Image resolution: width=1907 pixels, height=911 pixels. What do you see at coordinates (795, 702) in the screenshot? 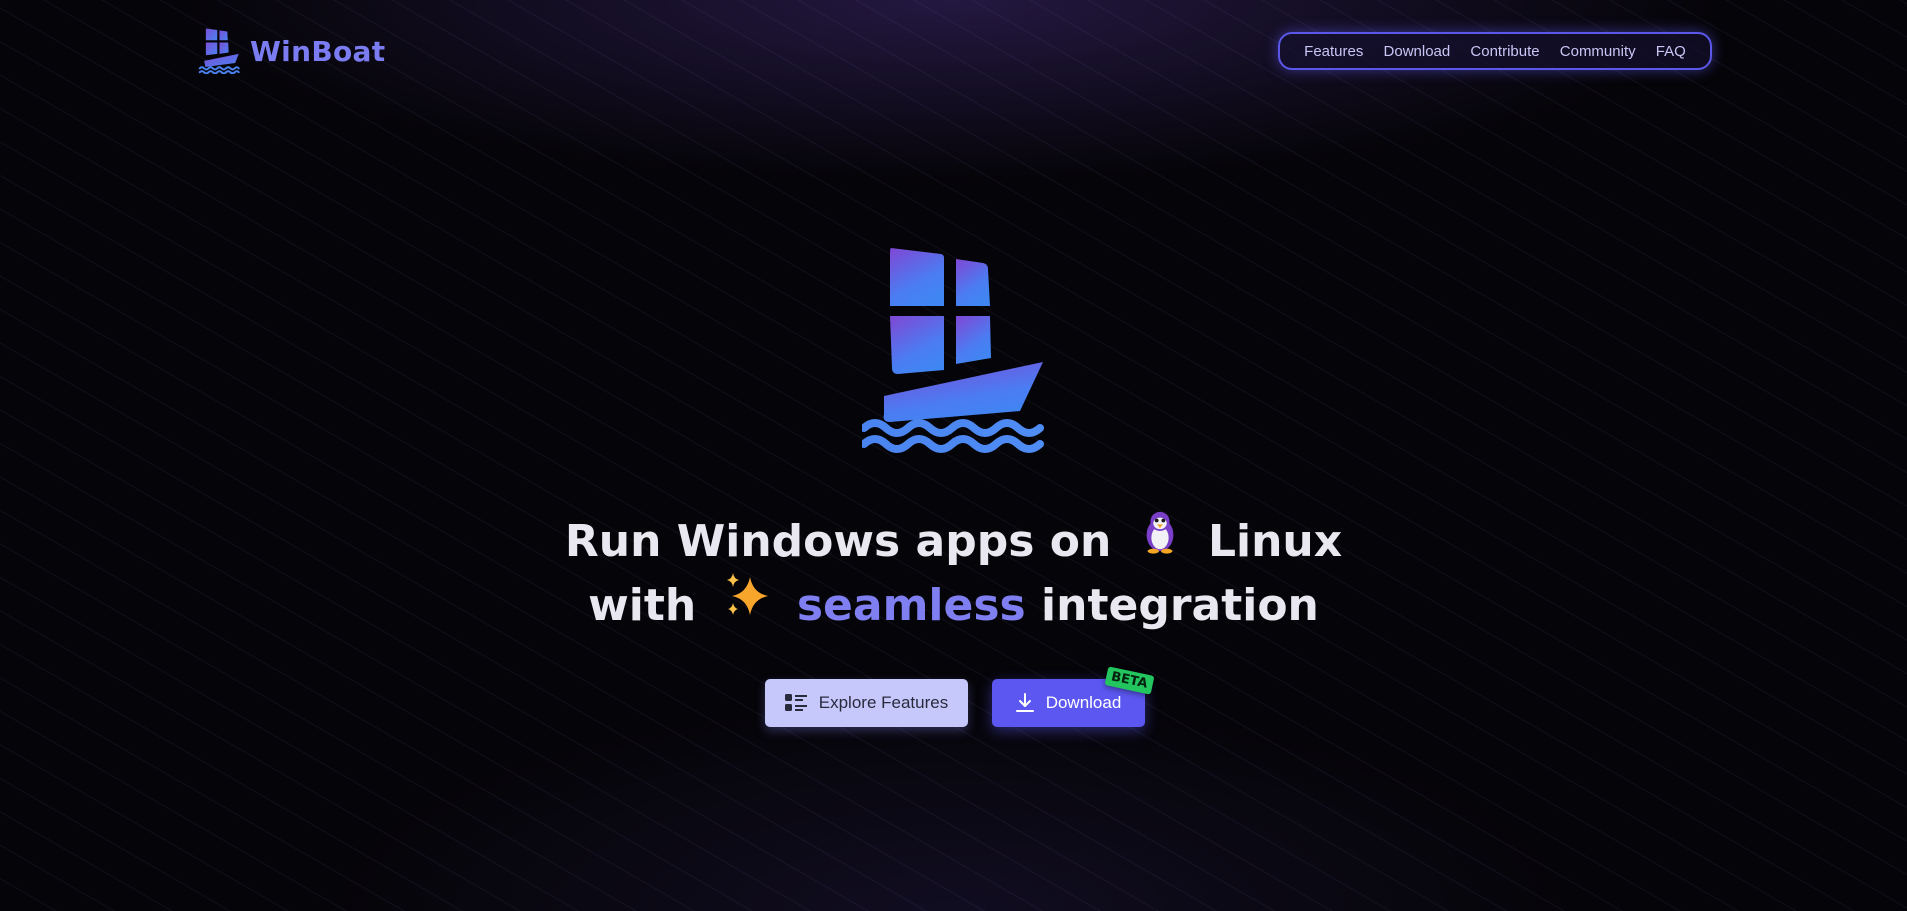
I see `list-icon` at bounding box center [795, 702].